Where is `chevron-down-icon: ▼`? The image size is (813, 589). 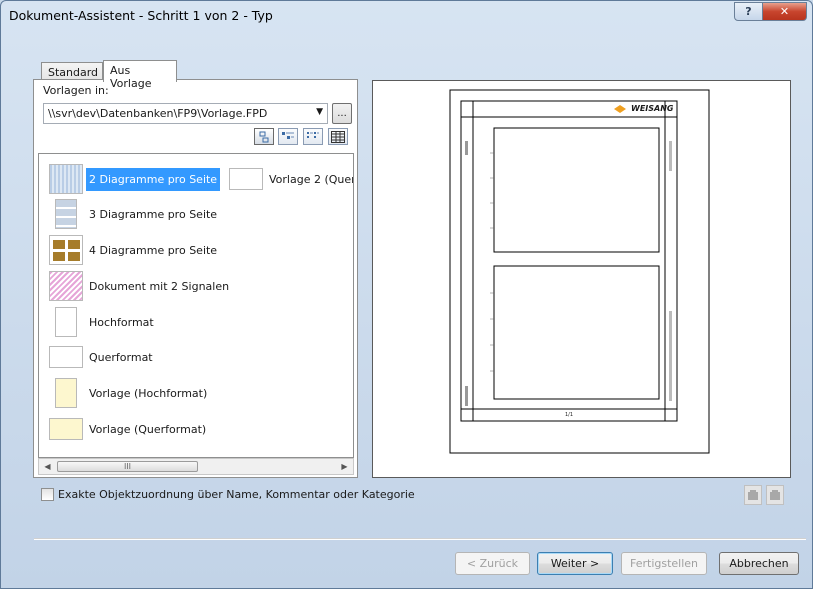
chevron-down-icon: ▼ is located at coordinates (319, 112).